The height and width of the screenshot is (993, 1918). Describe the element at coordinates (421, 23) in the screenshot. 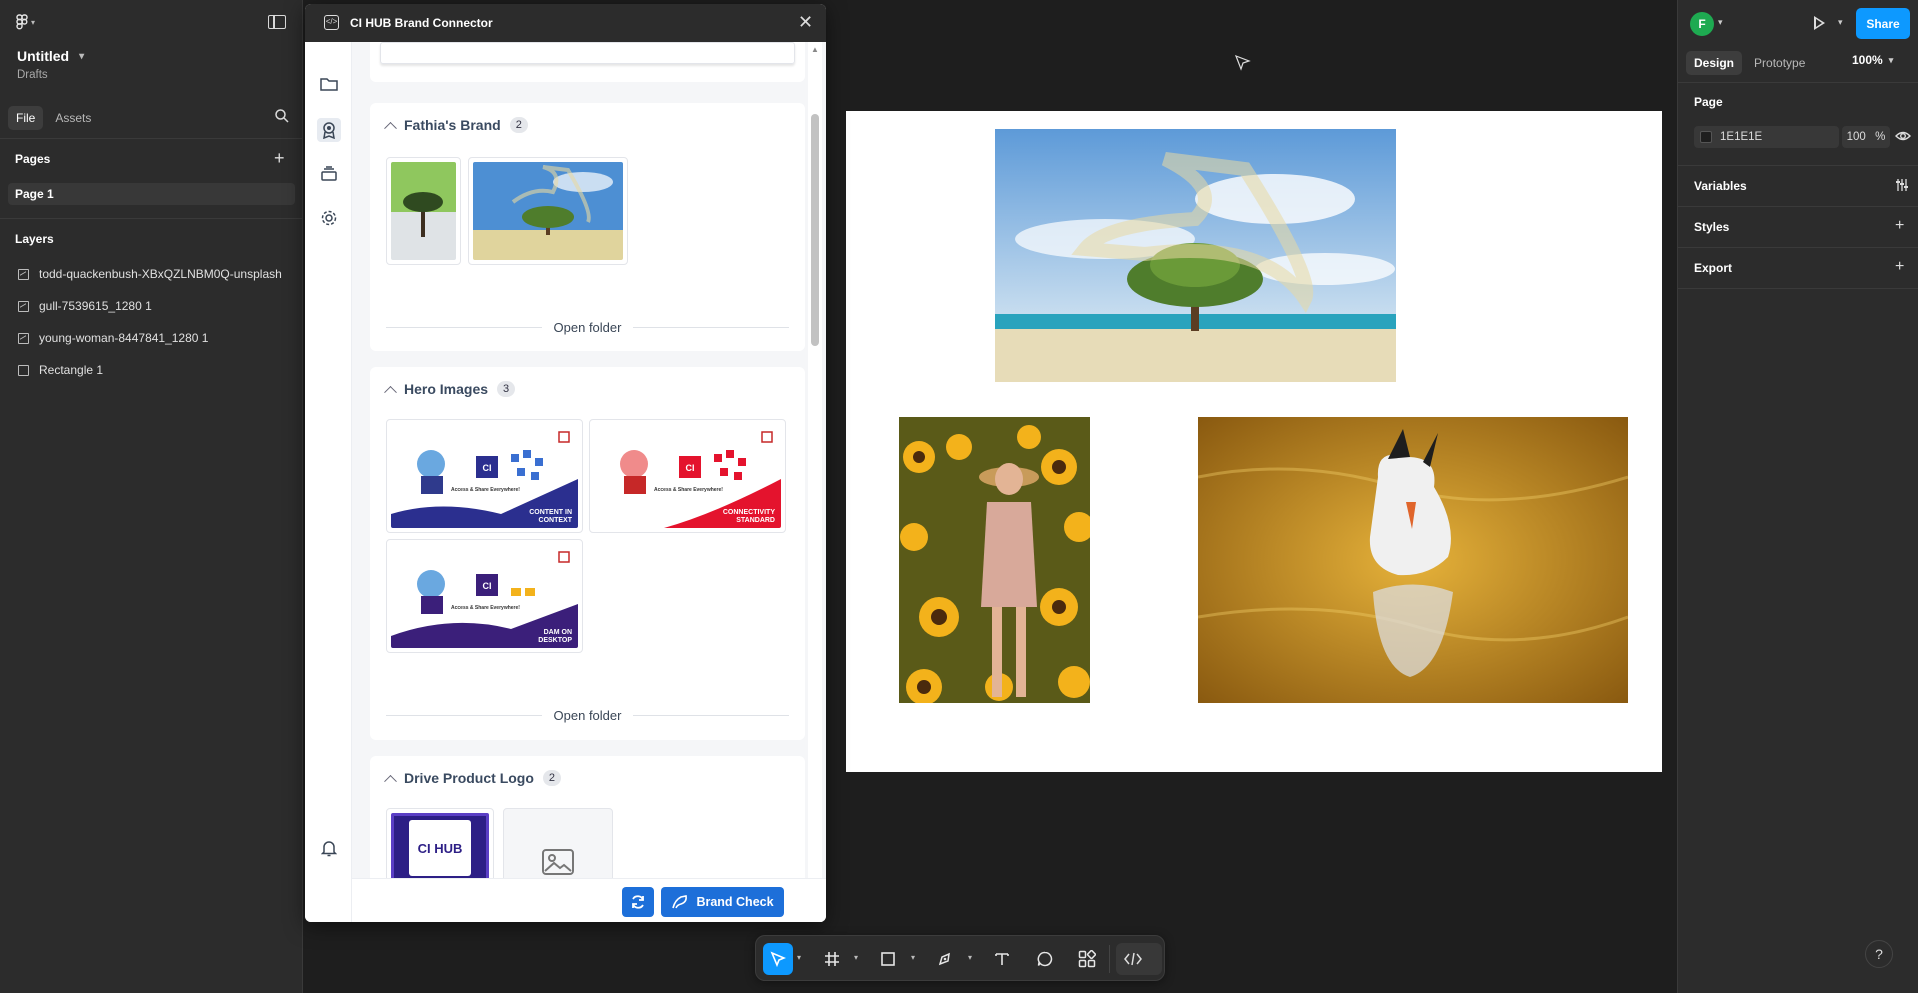

I see `plugin-title: CI HUB Brand Connector` at that location.